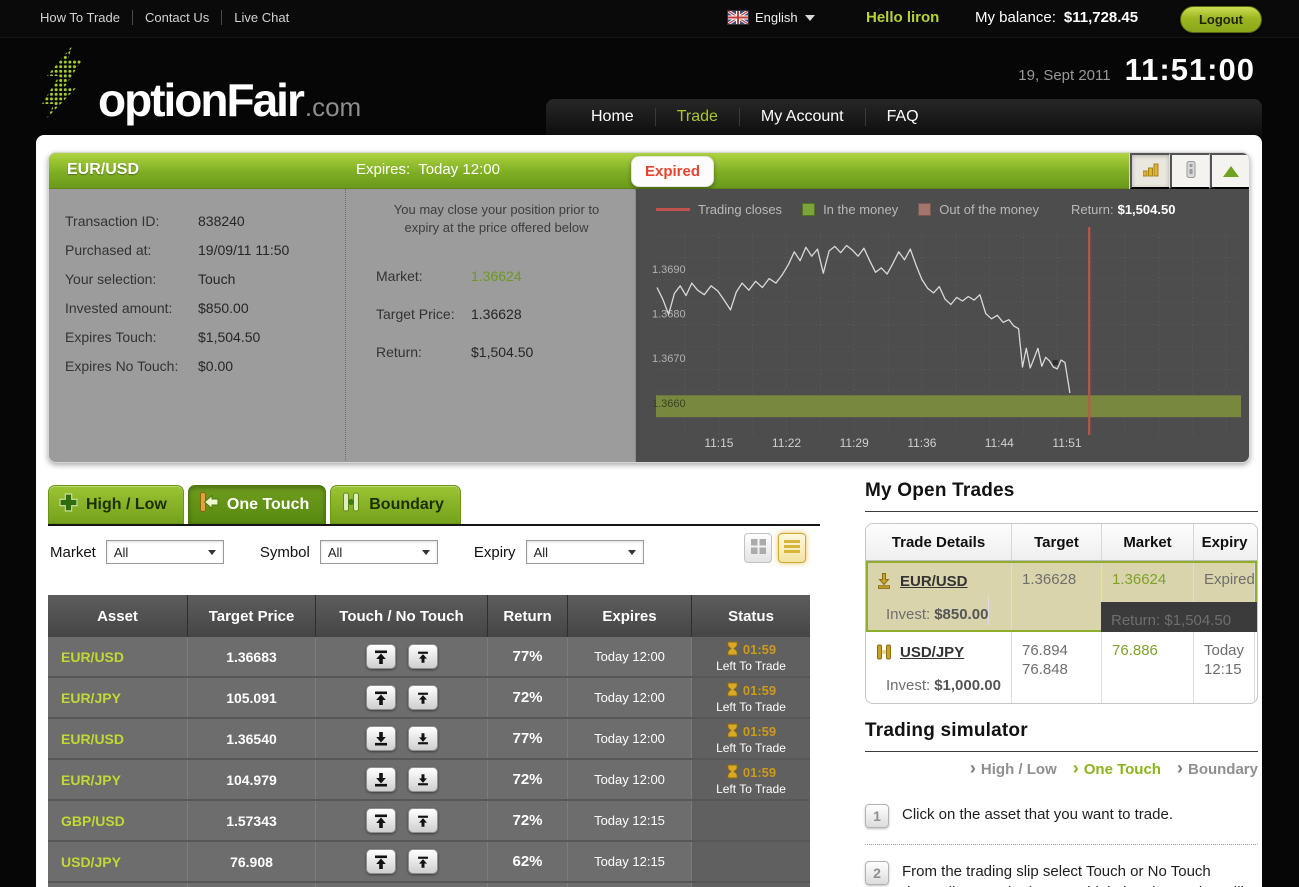 This screenshot has width=1299, height=887. What do you see at coordinates (861, 209) in the screenshot?
I see `legend-in-the-money: In the money` at bounding box center [861, 209].